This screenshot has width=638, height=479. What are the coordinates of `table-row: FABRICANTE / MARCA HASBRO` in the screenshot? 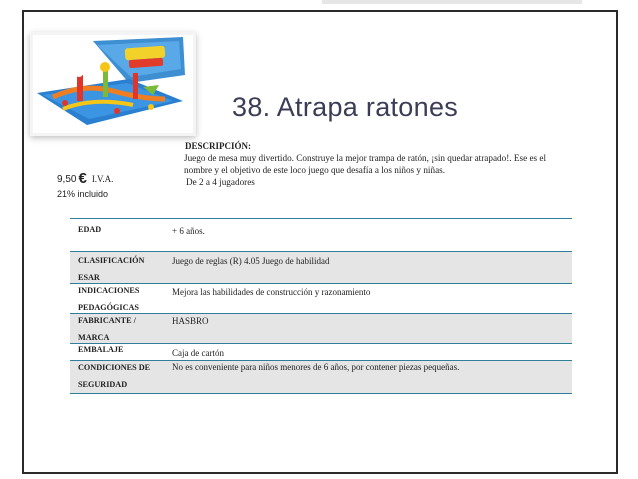 It's located at (321, 328).